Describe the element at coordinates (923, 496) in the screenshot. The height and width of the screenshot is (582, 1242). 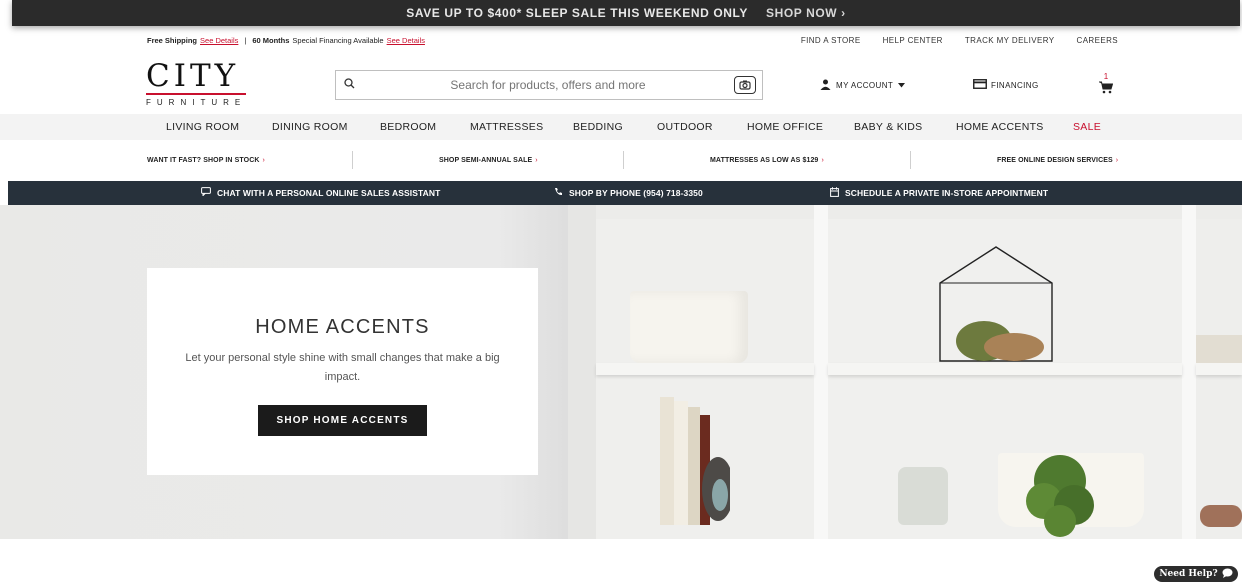
I see `ceramic-mug` at that location.